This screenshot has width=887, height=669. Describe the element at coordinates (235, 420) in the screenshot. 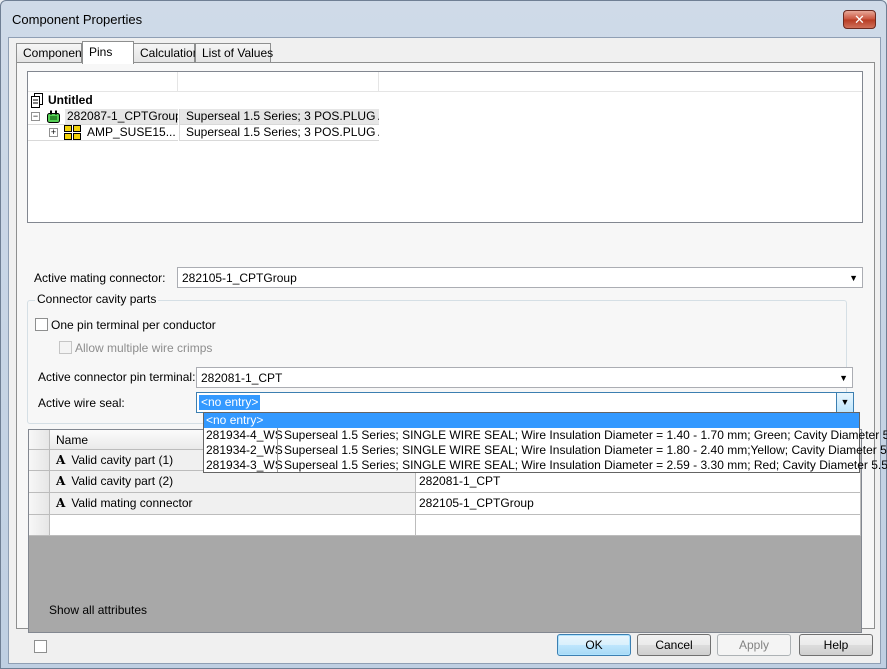

I see `option-key: <no entry>` at that location.